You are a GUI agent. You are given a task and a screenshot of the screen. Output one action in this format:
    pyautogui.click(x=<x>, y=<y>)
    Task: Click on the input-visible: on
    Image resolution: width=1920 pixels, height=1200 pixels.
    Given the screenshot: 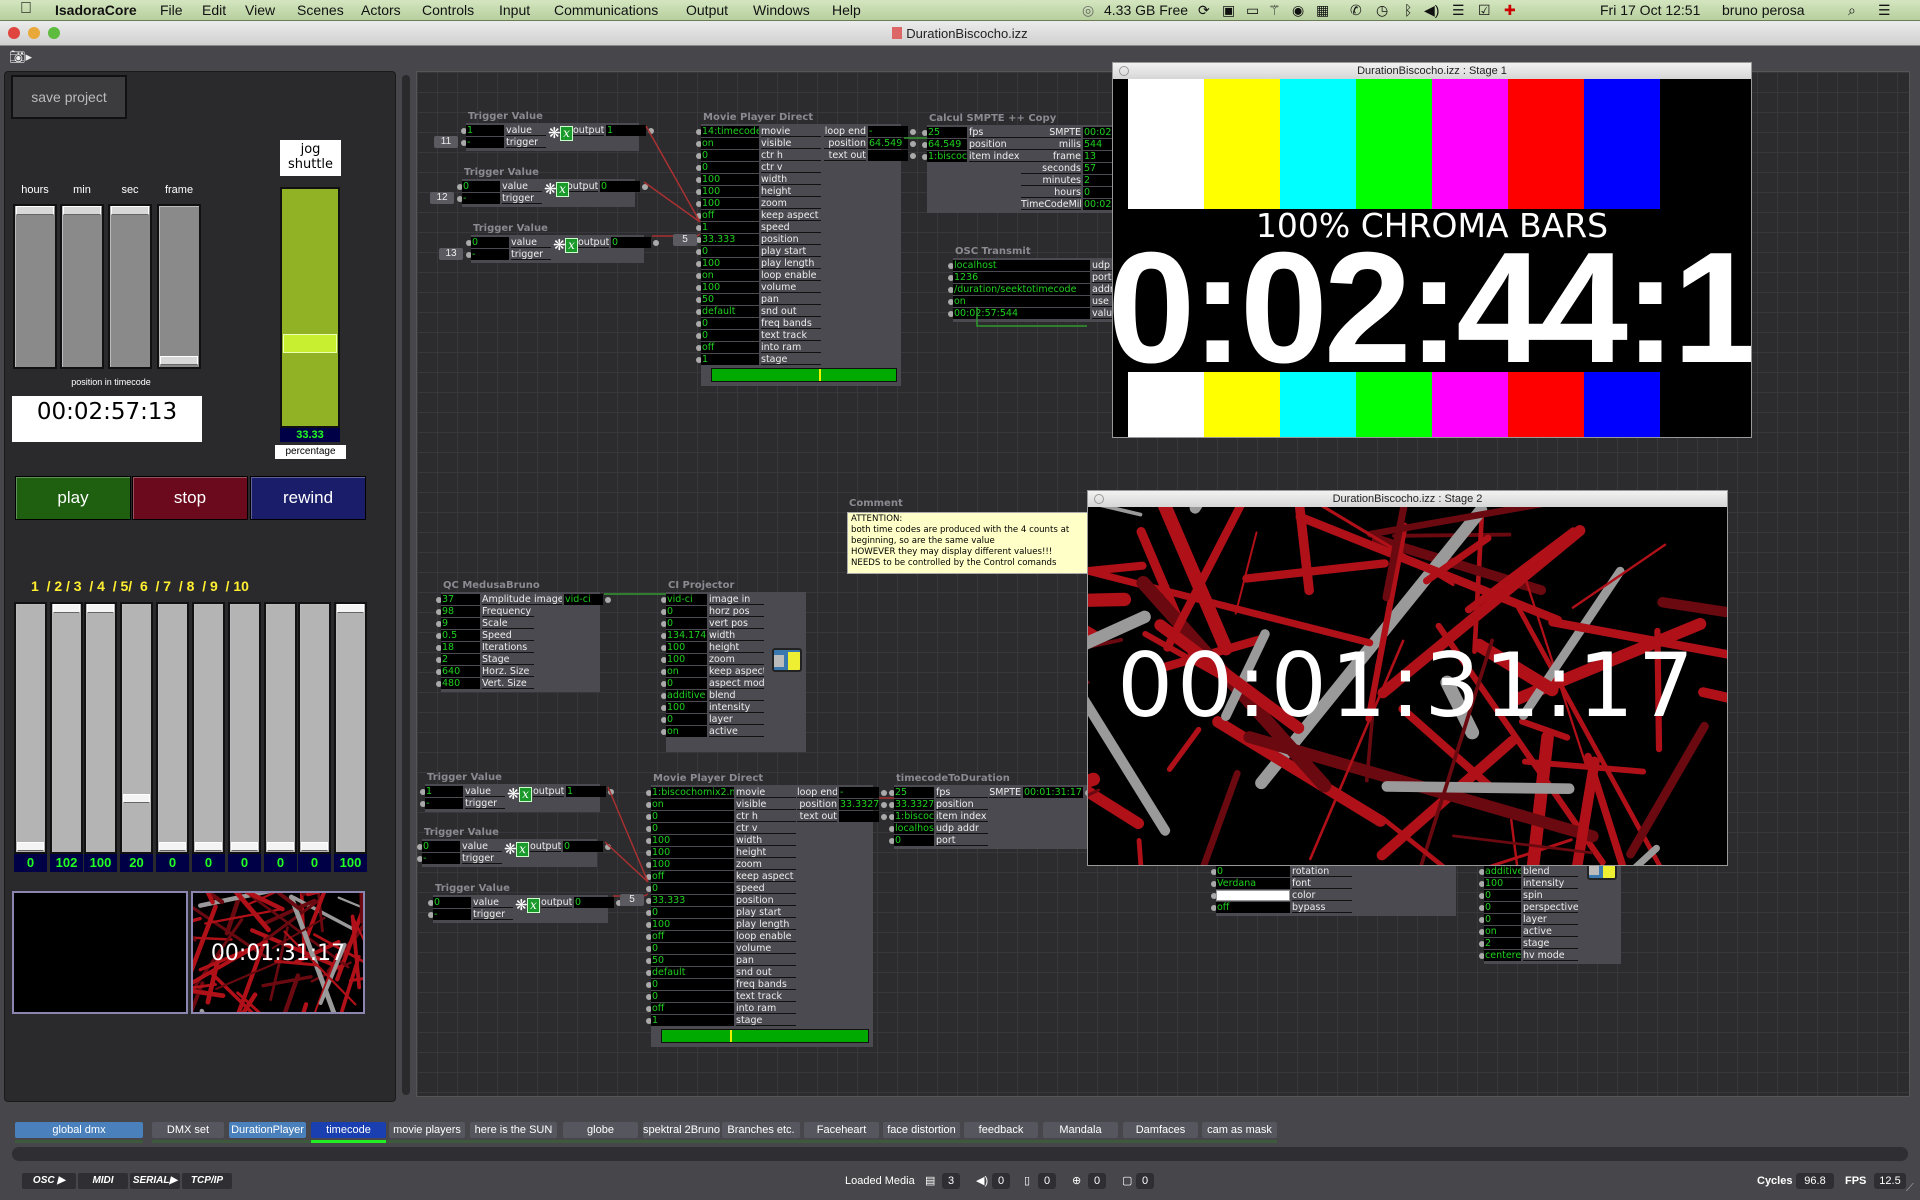 What is the action you would take?
    pyautogui.click(x=692, y=804)
    